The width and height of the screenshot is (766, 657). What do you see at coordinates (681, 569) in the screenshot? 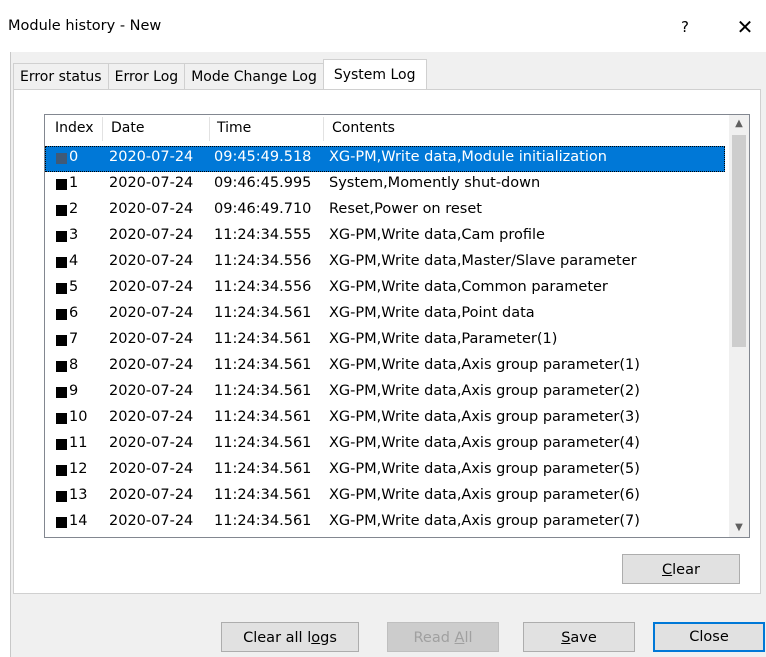
I see `clear-button: Clear` at bounding box center [681, 569].